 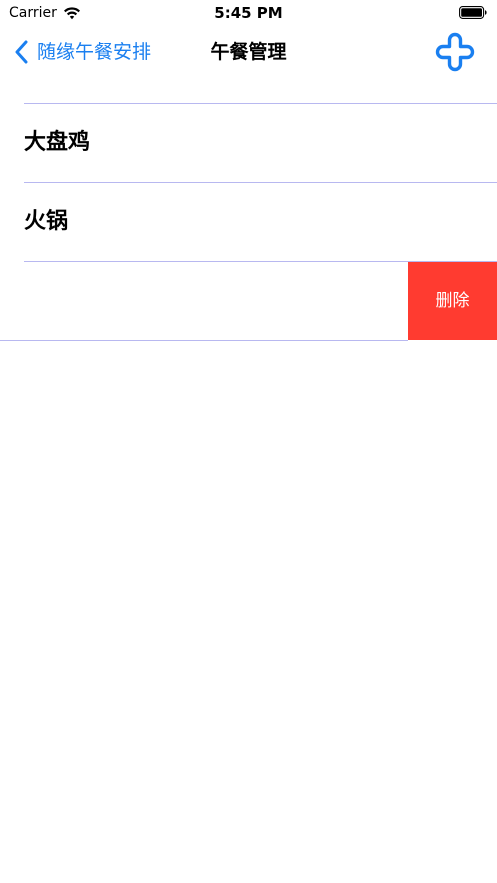 I want to click on status-bar: Carrier 5:45 PM, so click(x=248, y=13).